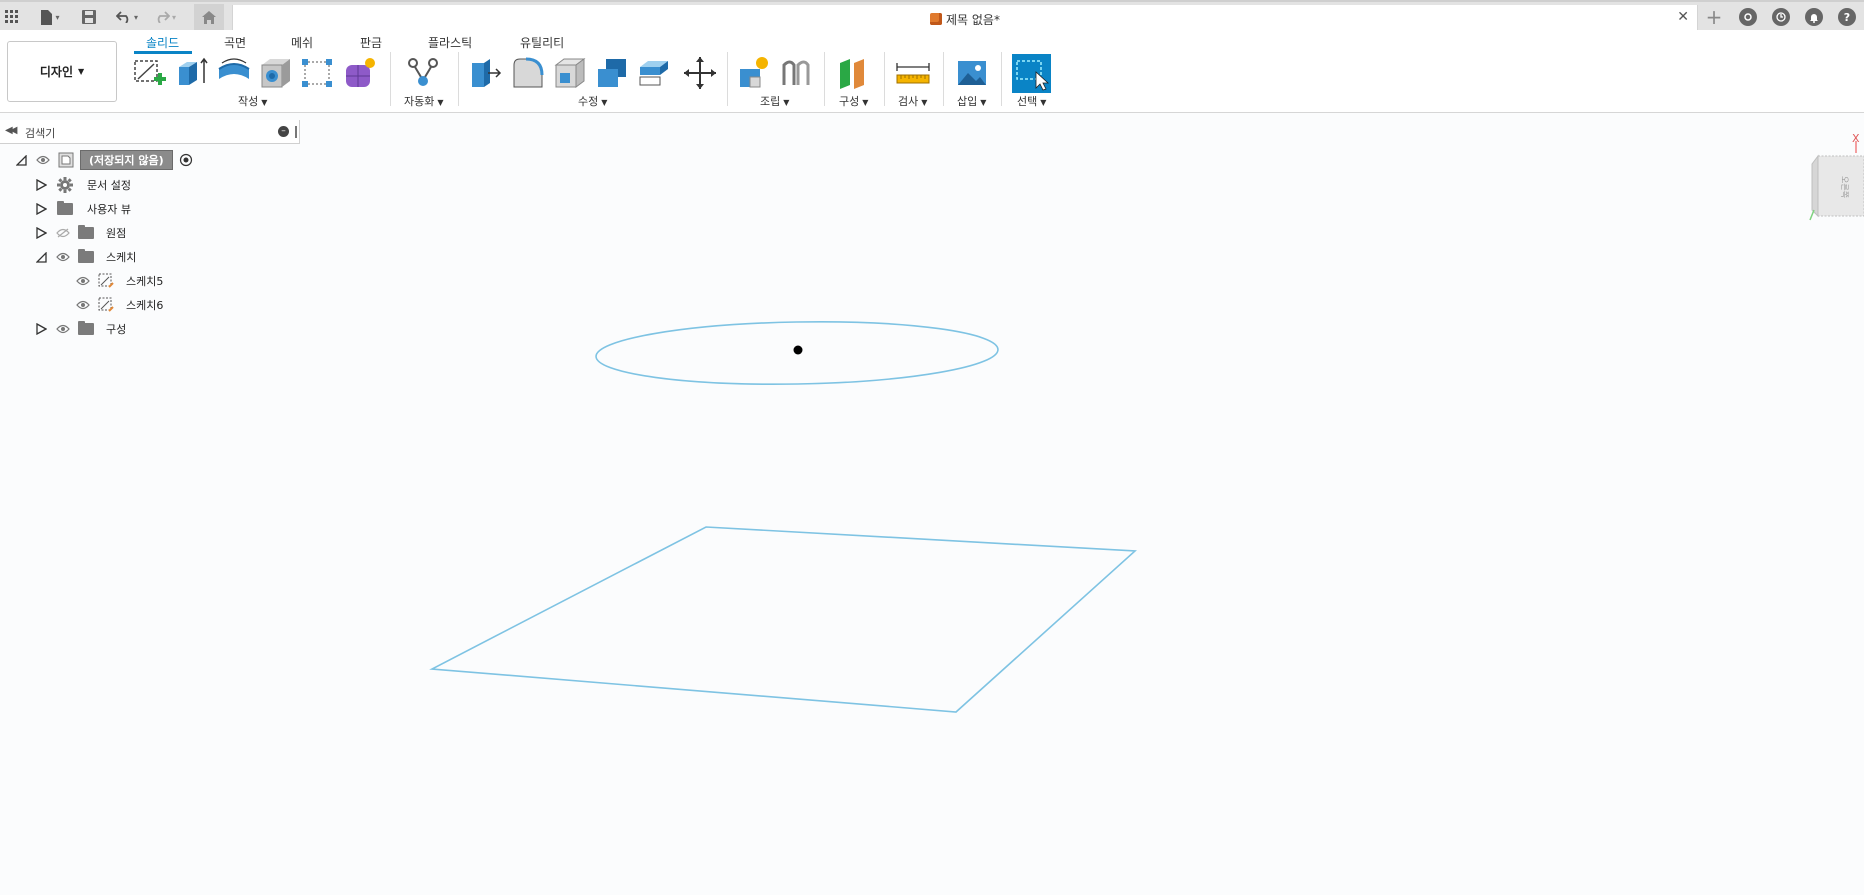  What do you see at coordinates (798, 350) in the screenshot?
I see `sketch-center-point` at bounding box center [798, 350].